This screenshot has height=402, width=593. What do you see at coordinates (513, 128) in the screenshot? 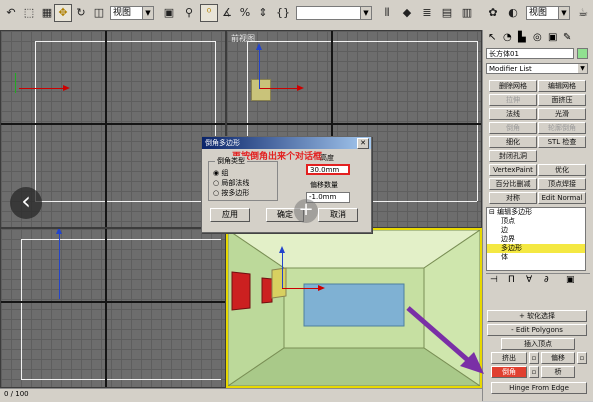
I see `bevel-mod-button: 倒角` at bounding box center [513, 128].